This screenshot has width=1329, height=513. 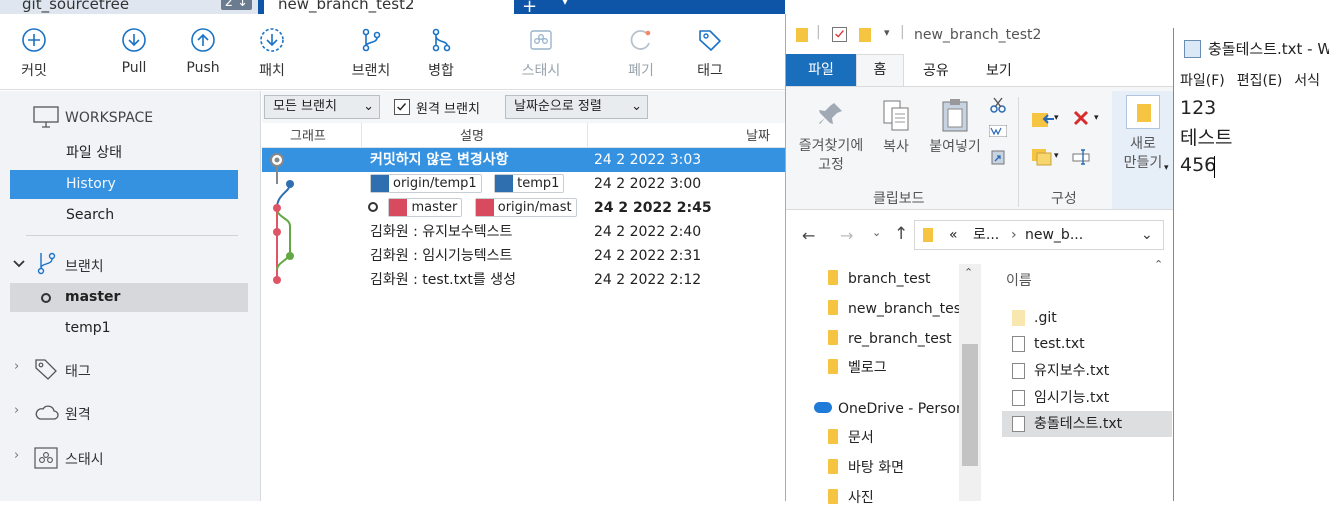 I want to click on forward-arrow-icon: →, so click(x=846, y=235).